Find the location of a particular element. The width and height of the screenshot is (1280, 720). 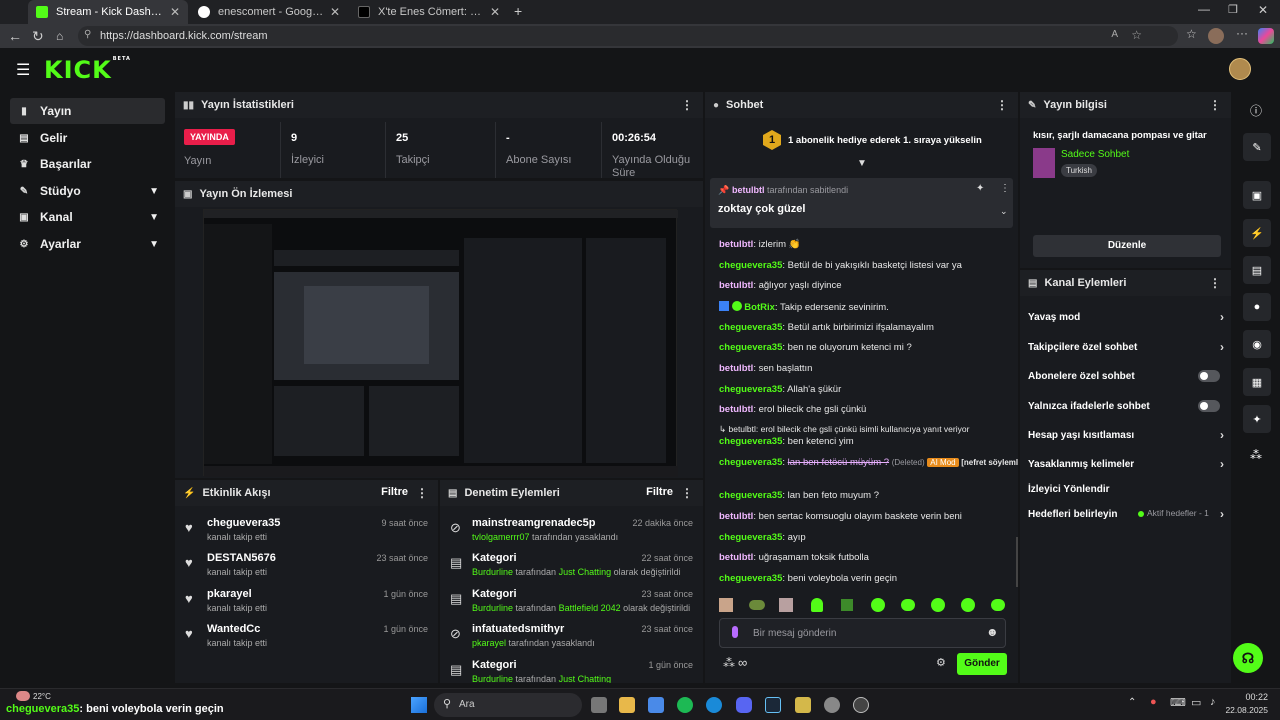

pinned-menu-icon: ⋮ is located at coordinates (1005, 188).